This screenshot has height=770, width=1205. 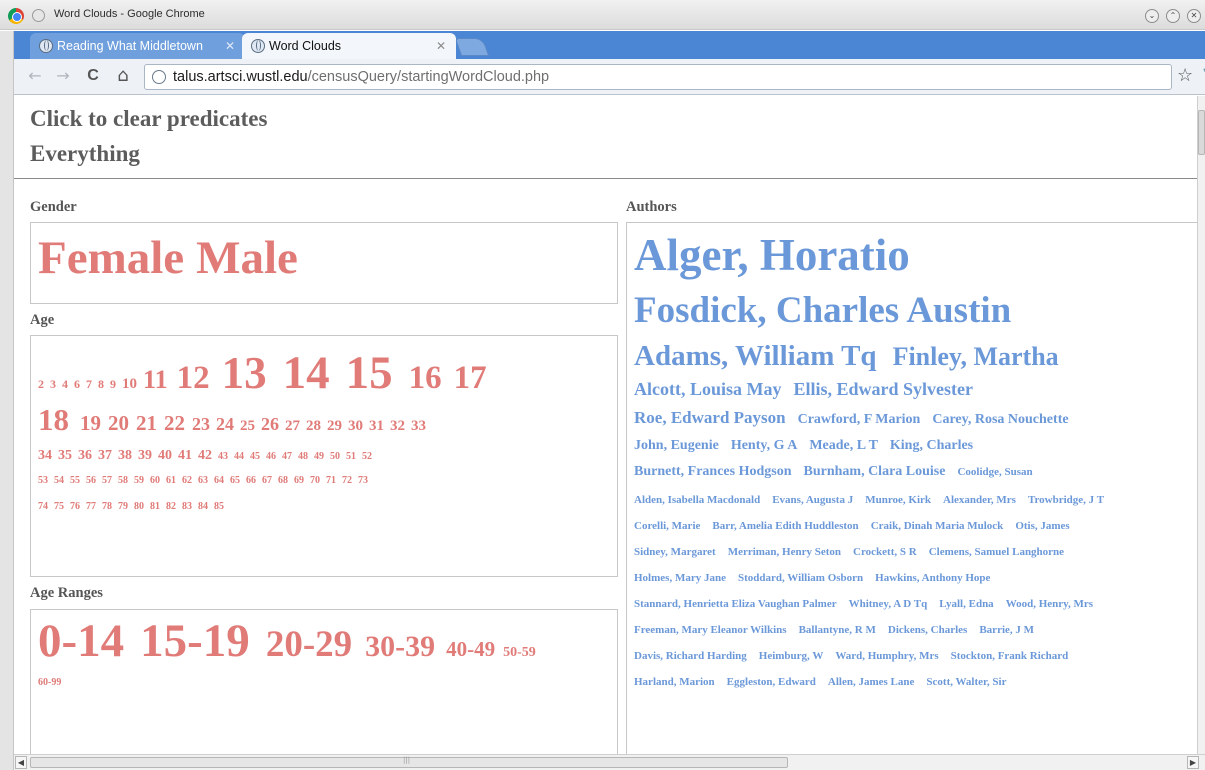 I want to click on age-term: 16, so click(x=425, y=378).